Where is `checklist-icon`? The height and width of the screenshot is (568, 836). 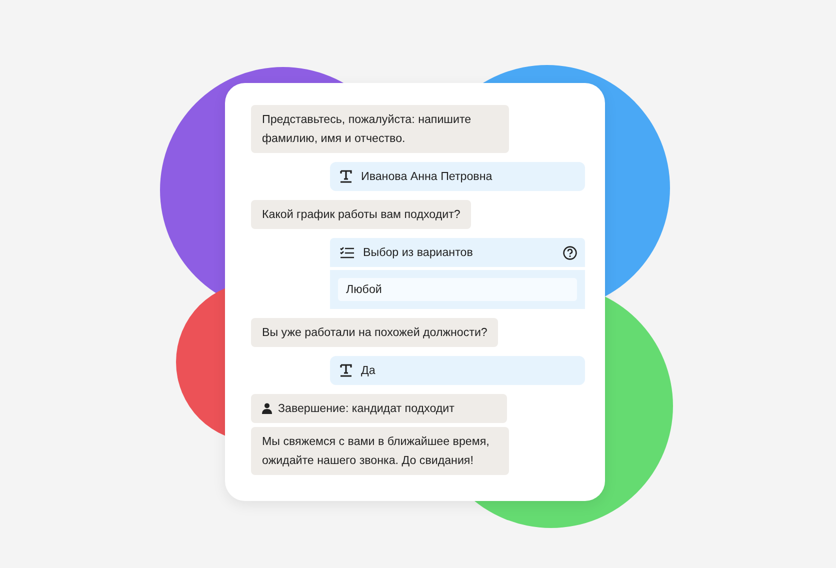
checklist-icon is located at coordinates (347, 252).